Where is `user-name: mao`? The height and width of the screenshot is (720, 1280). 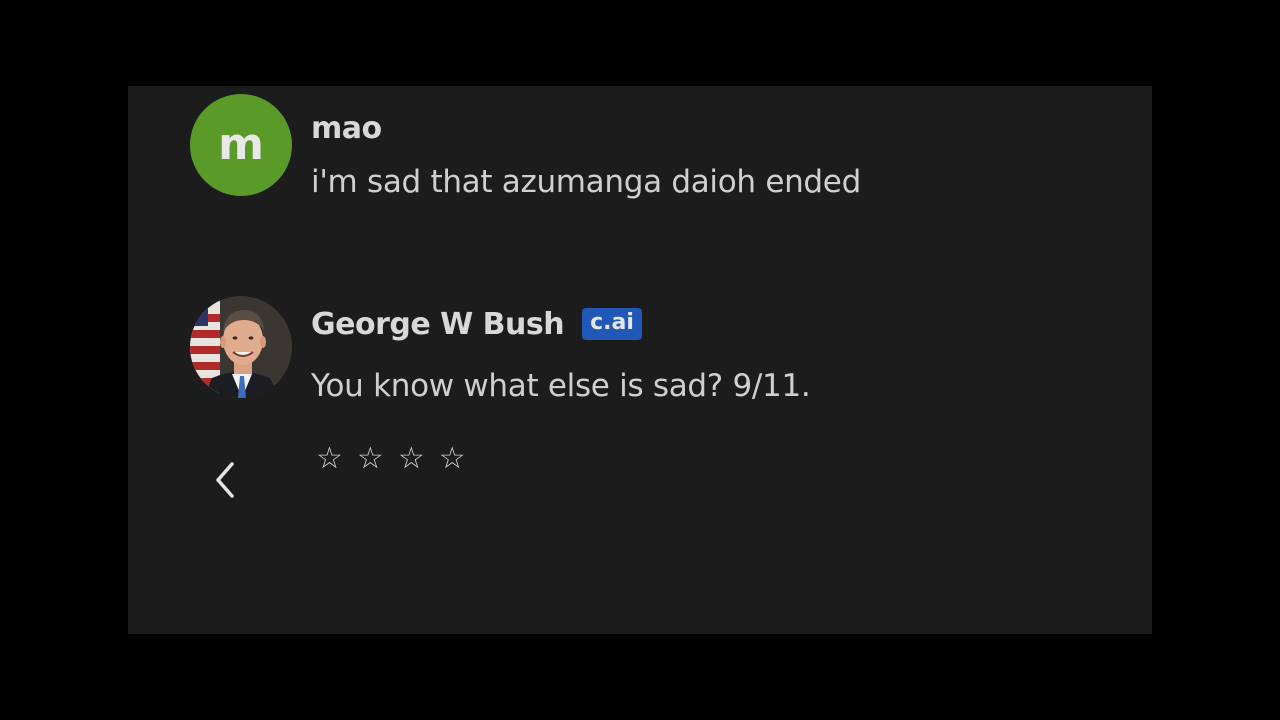 user-name: mao is located at coordinates (346, 128).